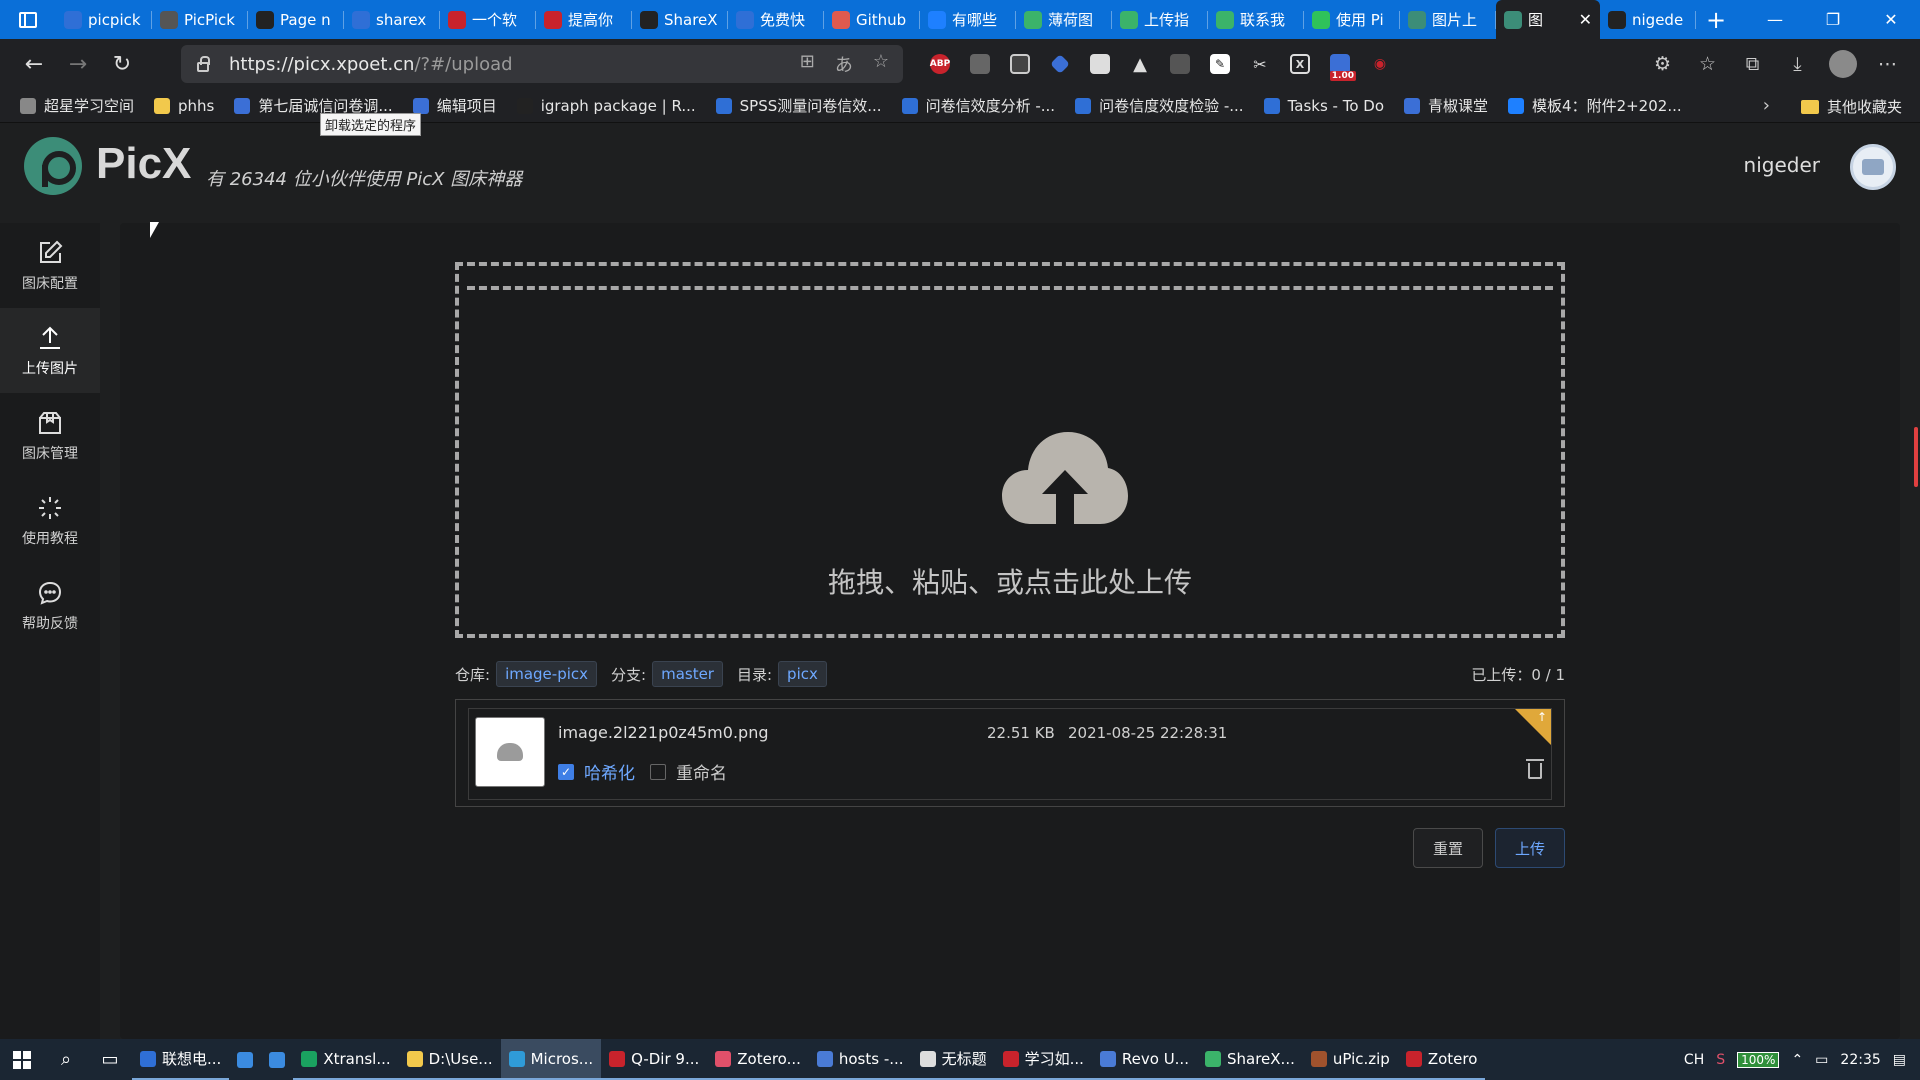 This screenshot has height=1080, width=1920. I want to click on clock: 22:35, so click(1860, 1060).